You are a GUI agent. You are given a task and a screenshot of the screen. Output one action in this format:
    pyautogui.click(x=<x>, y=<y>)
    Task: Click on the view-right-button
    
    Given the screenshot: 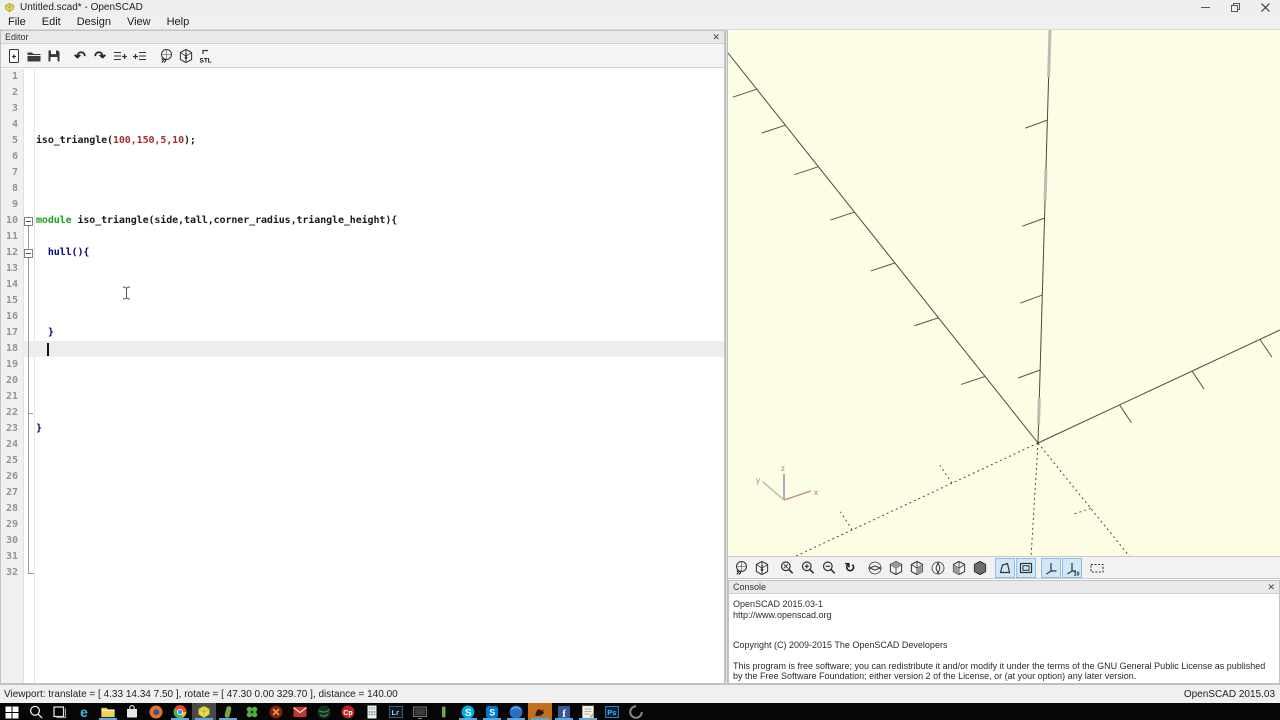 What is the action you would take?
    pyautogui.click(x=875, y=568)
    